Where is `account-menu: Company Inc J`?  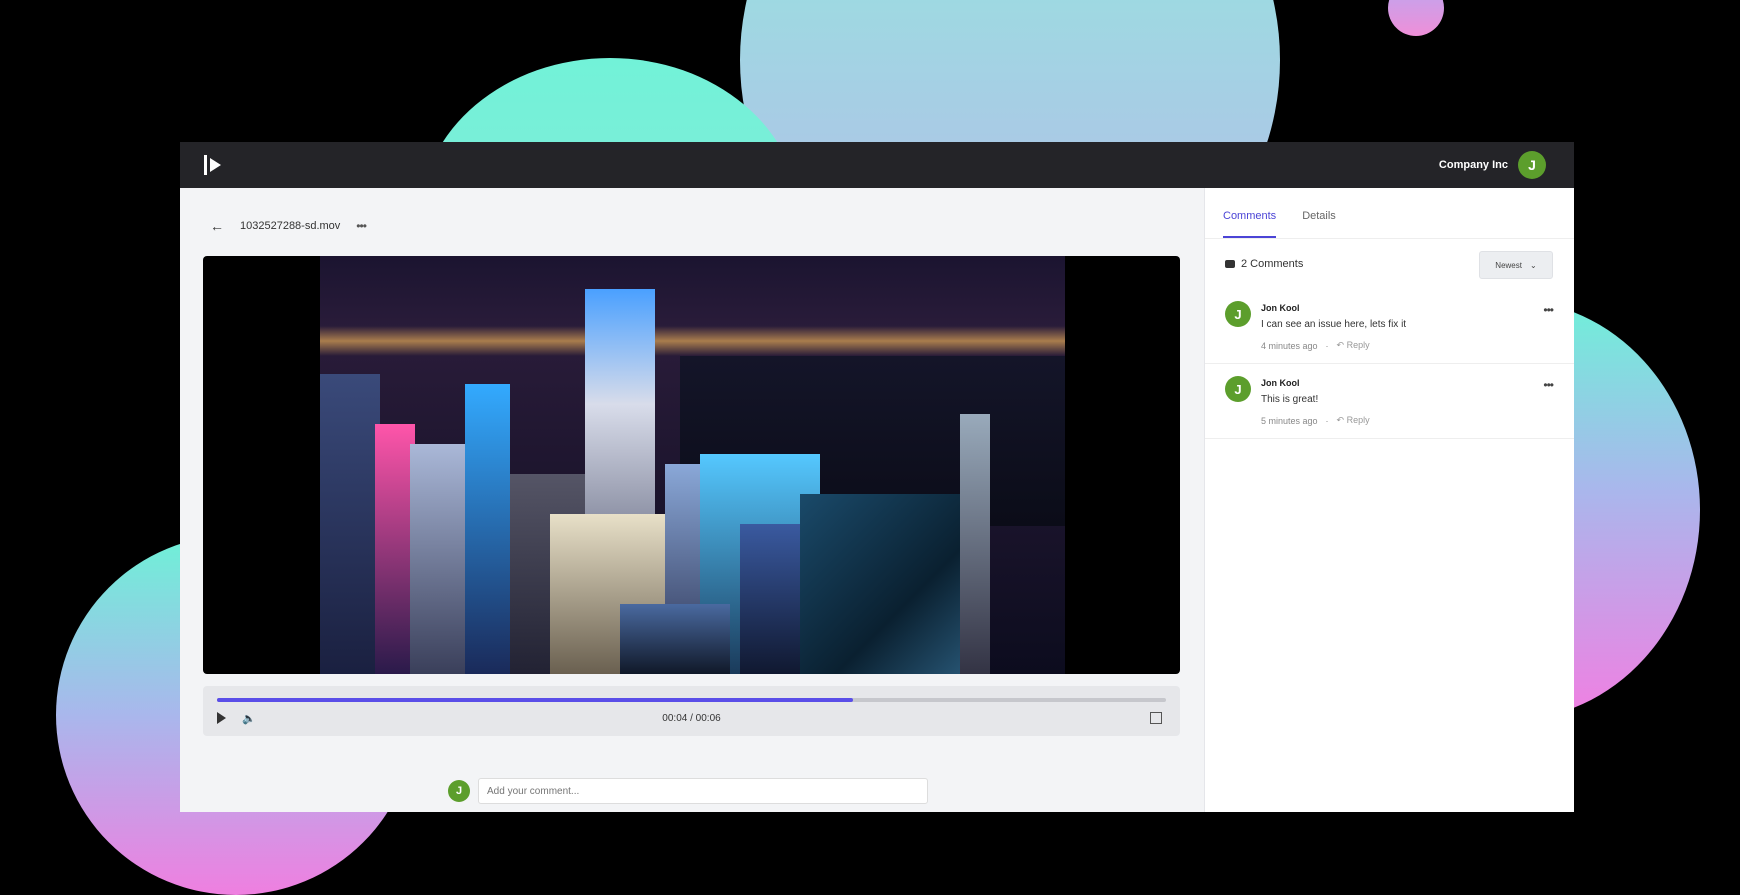 account-menu: Company Inc J is located at coordinates (1492, 165).